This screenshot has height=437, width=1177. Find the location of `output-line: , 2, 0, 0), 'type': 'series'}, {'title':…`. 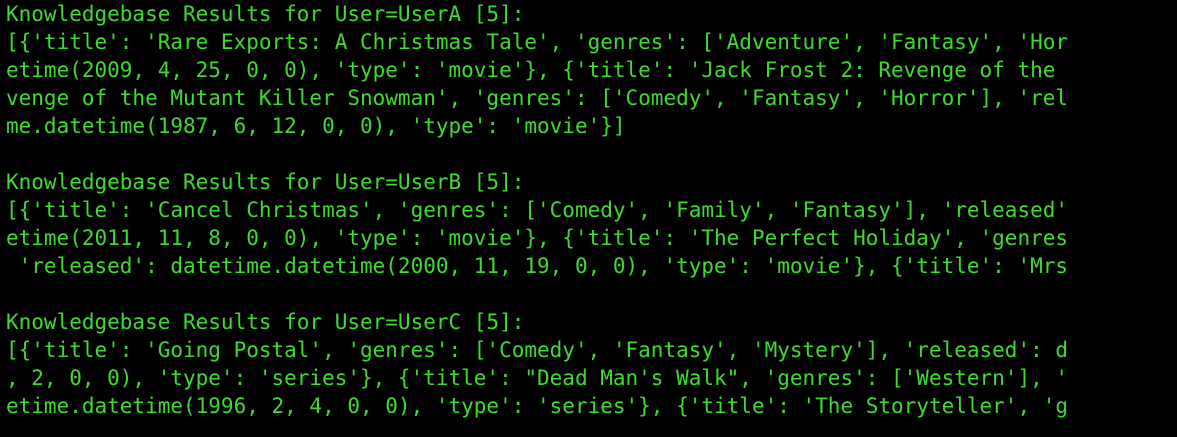

output-line: , 2, 0, 0), 'type': 'series'}, {'title':… is located at coordinates (537, 378).